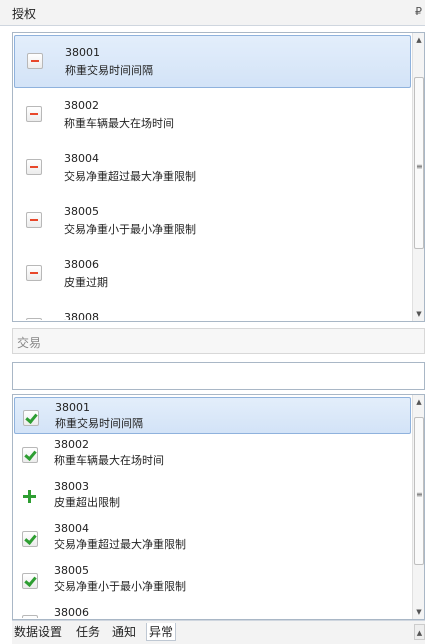 The height and width of the screenshot is (644, 425). What do you see at coordinates (212, 498) in the screenshot?
I see `list-item: 38003 皮重超出限制` at bounding box center [212, 498].